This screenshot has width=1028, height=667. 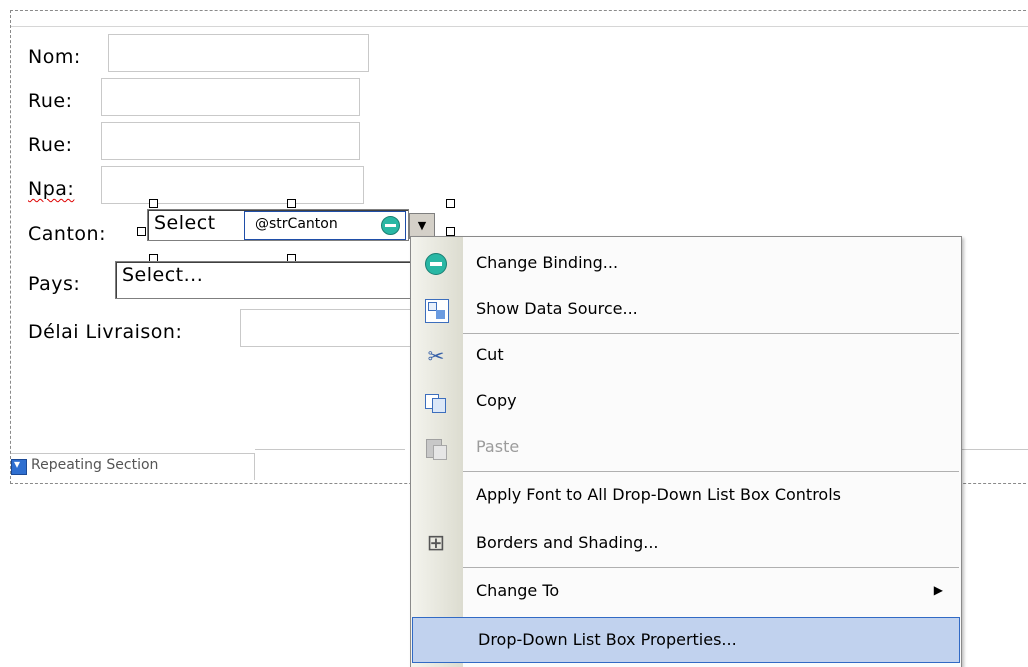 What do you see at coordinates (686, 401) in the screenshot?
I see `menu-item-copy: Copy` at bounding box center [686, 401].